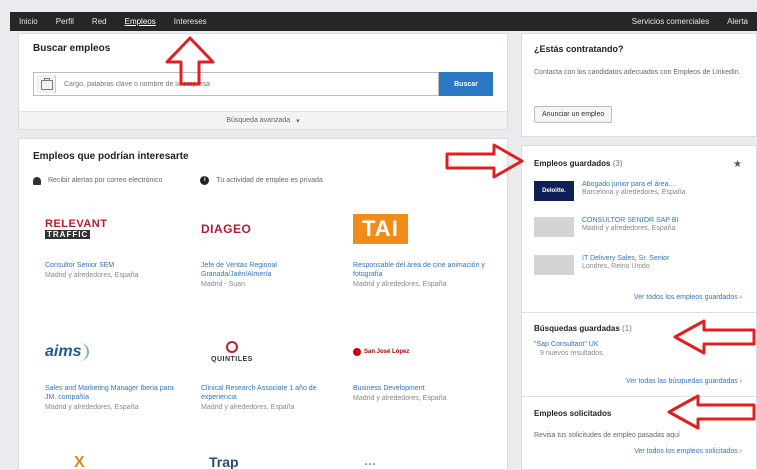 This screenshot has height=470, width=757. Describe the element at coordinates (554, 191) in the screenshot. I see `deloitte-logo: Deloitte.` at that location.